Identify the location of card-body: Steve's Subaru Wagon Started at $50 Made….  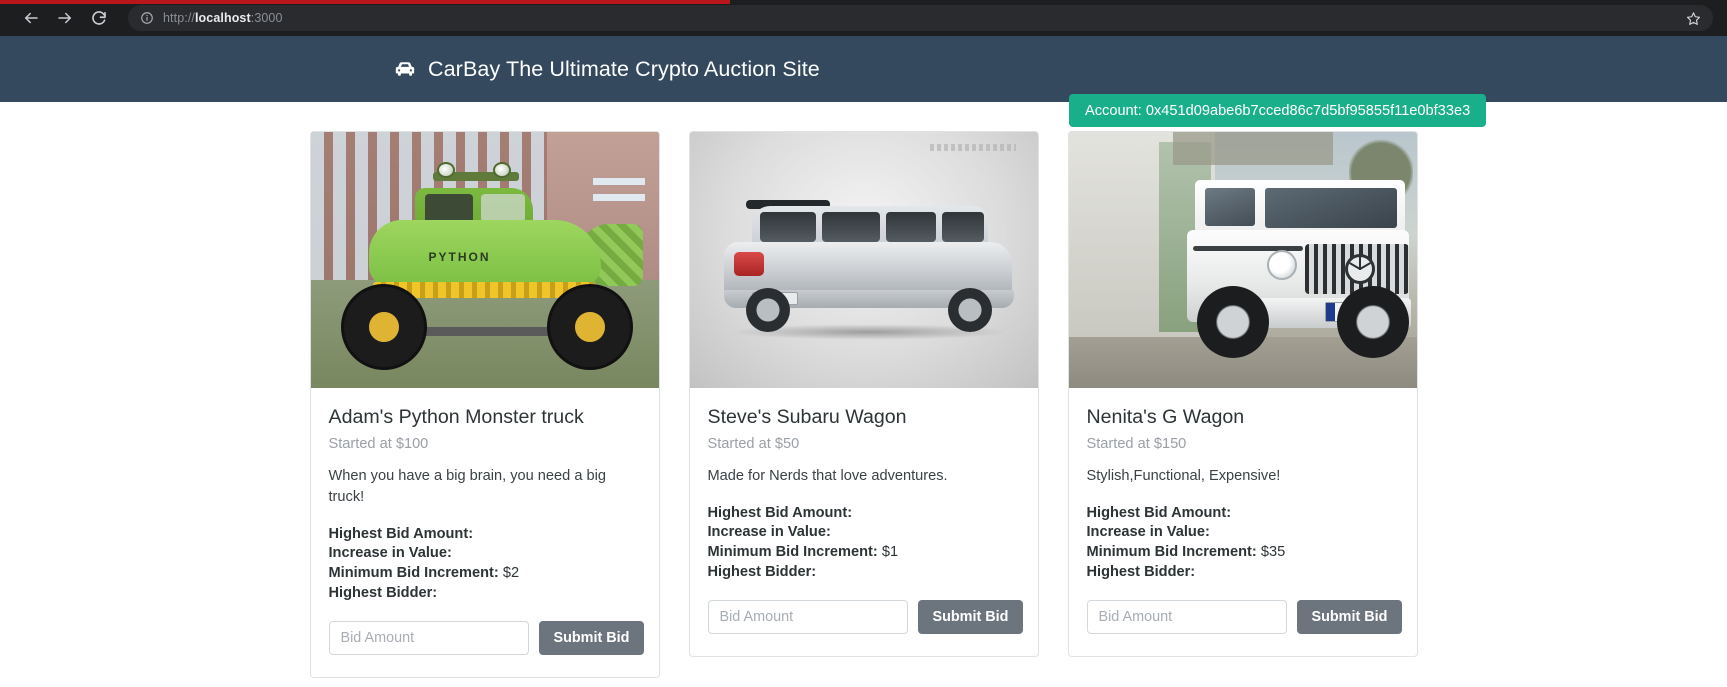
(864, 522).